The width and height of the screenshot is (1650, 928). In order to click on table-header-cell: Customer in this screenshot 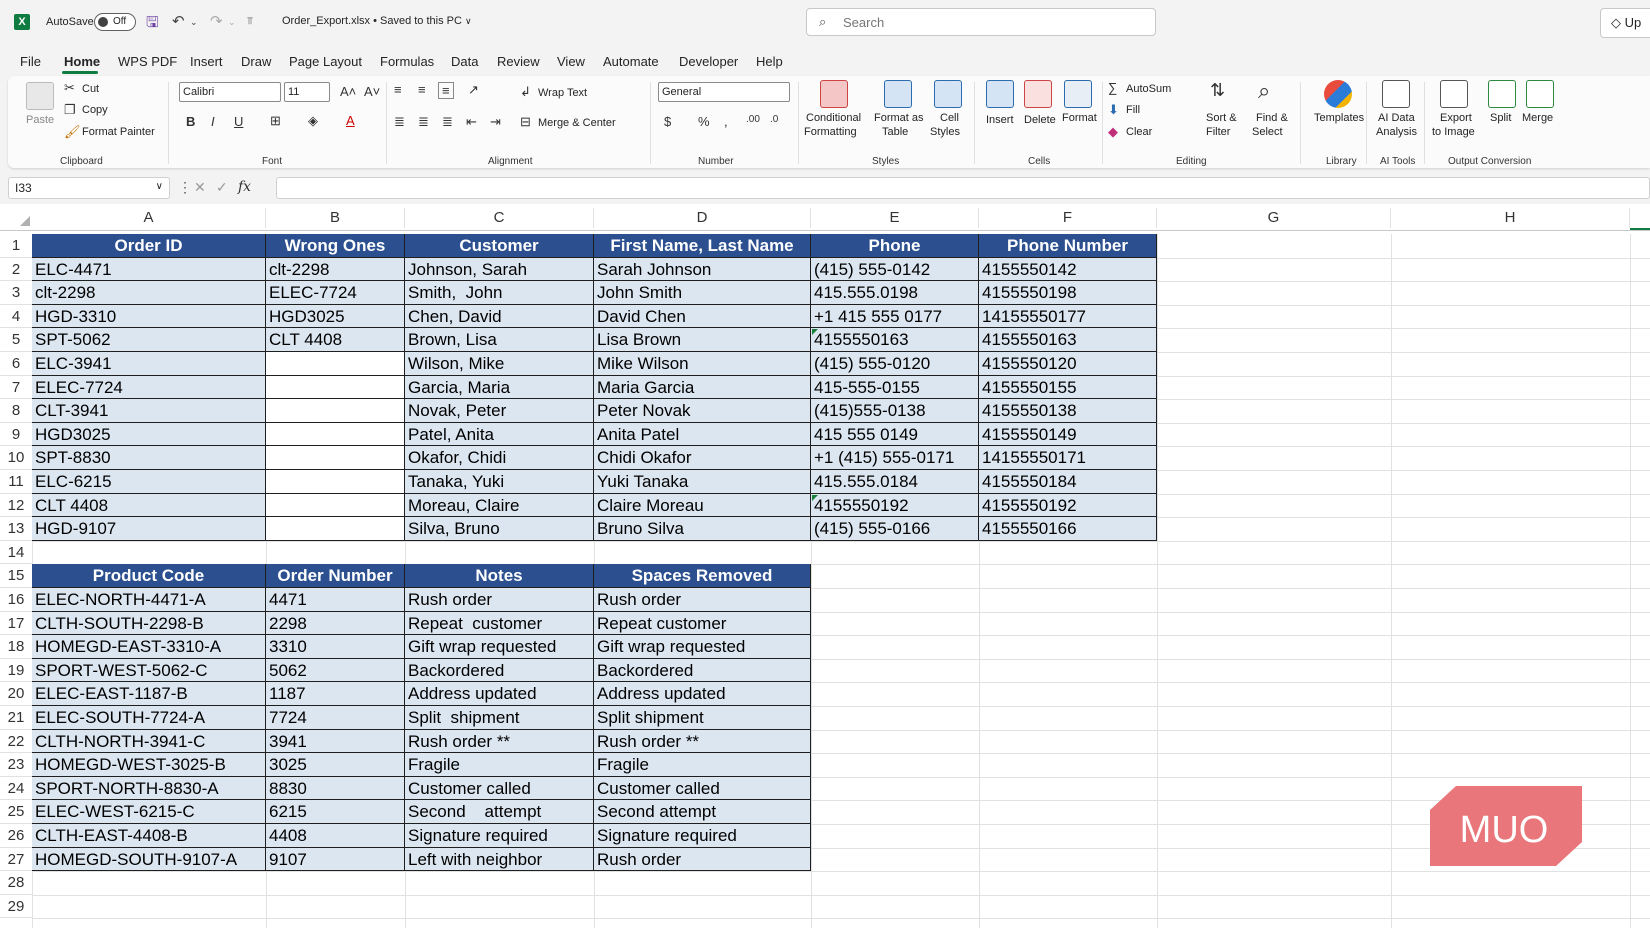, I will do `click(499, 246)`.